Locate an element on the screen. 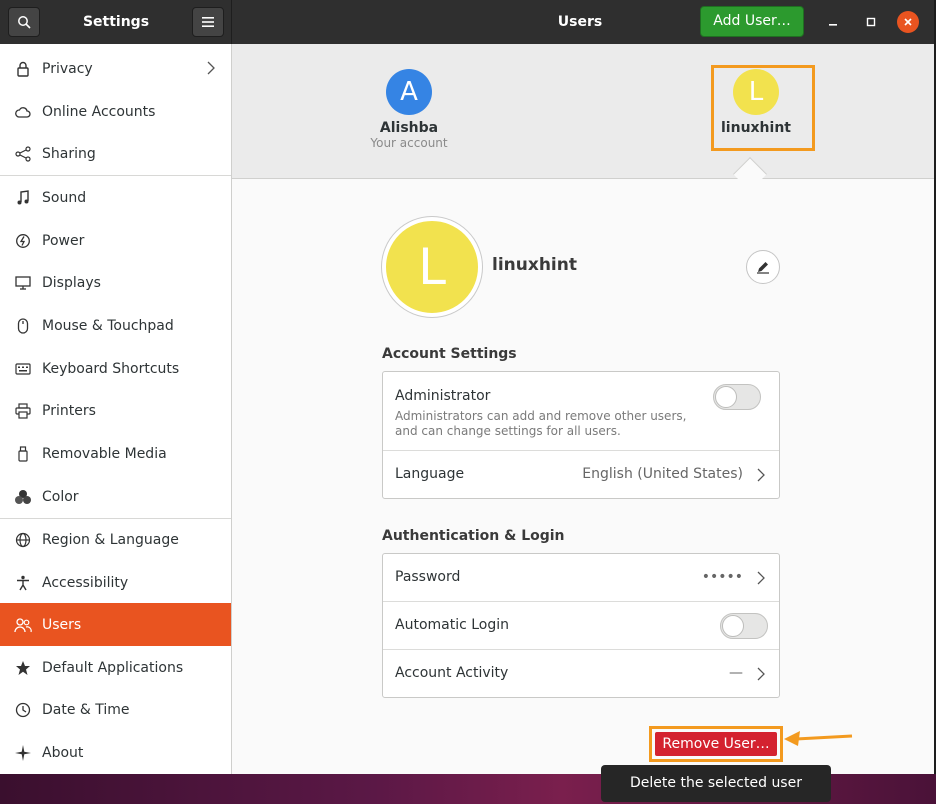 The image size is (936, 804). sidebar-item-accessibility: Accessibility is located at coordinates (115, 582).